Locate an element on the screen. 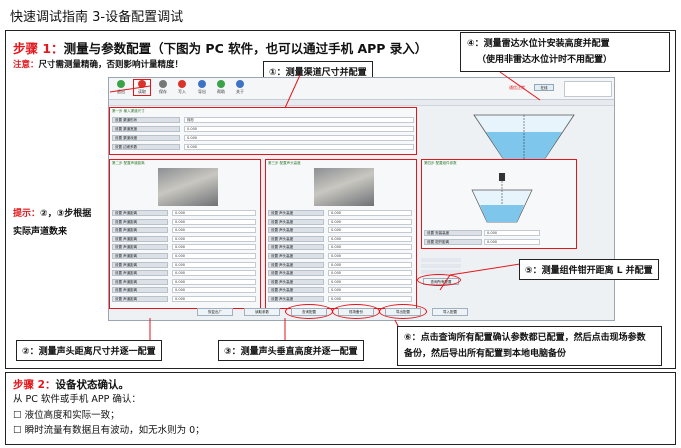  step2-text: 设备状态确认。 is located at coordinates (92, 385).